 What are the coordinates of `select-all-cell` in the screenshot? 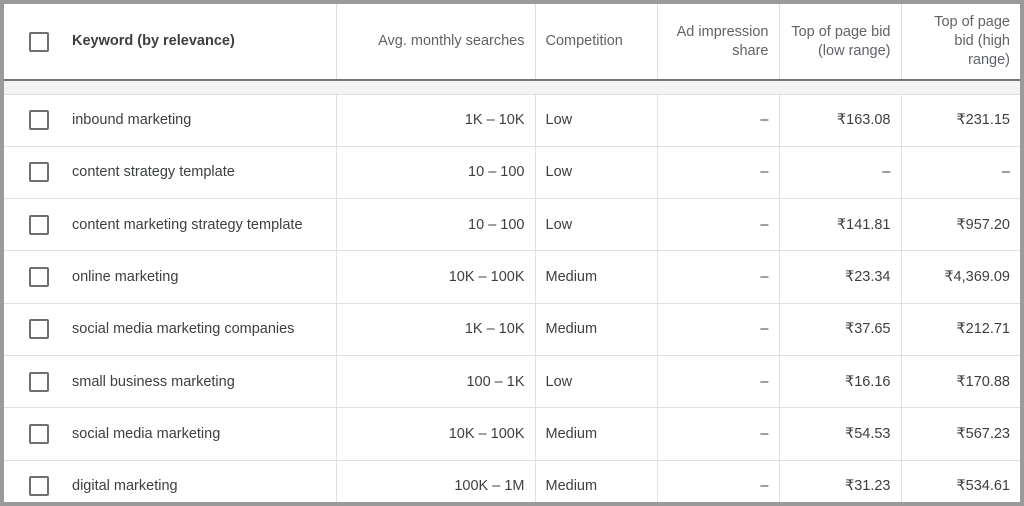 It's located at (35, 42).